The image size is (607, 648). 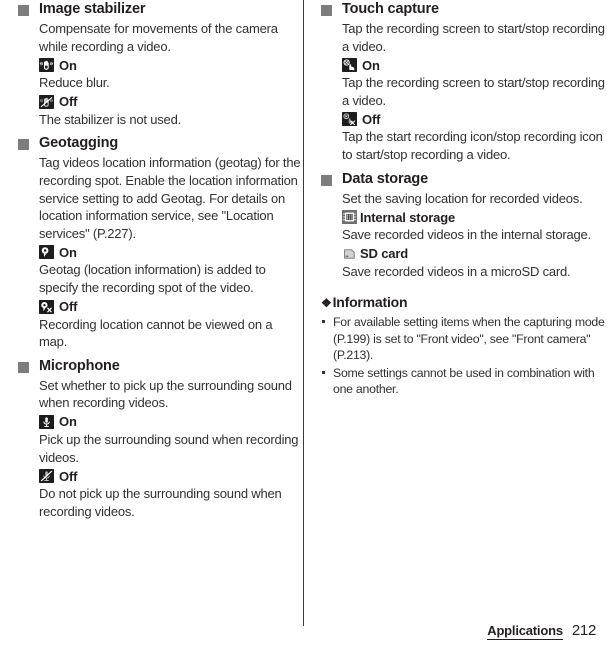 I want to click on option-row: Internal storage, so click(x=463, y=217).